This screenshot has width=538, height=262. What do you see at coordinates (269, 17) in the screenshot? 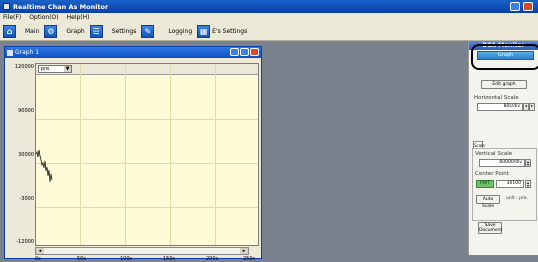
I see `menu-bar: File(F) Option(O) Help(H)` at bounding box center [269, 17].